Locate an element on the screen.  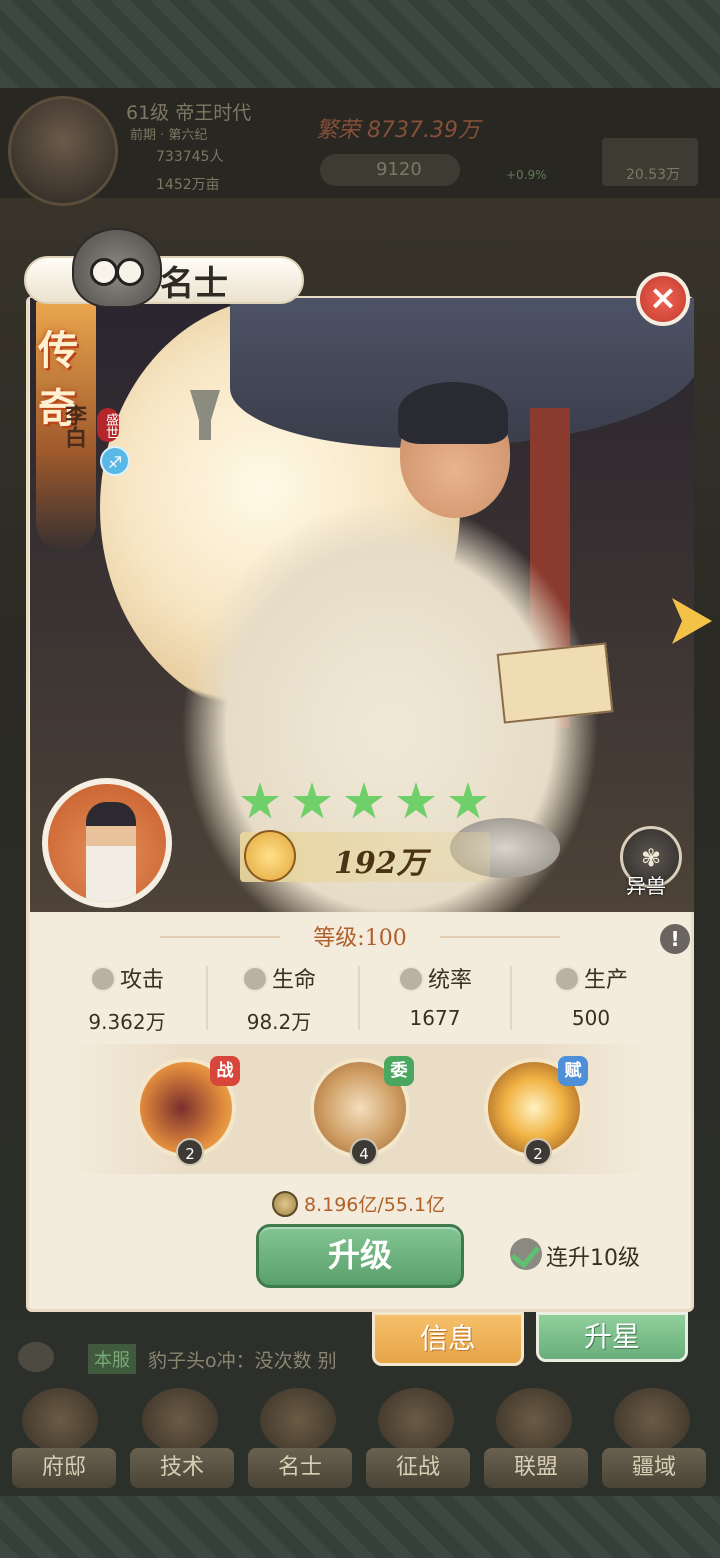
coin-icon is located at coordinates (285, 1204).